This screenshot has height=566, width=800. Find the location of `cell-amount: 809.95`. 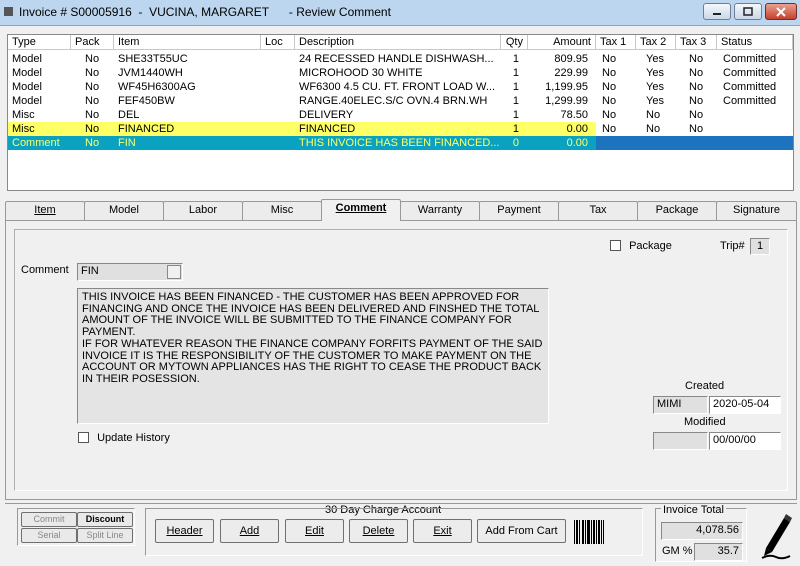

cell-amount: 809.95 is located at coordinates (571, 59).